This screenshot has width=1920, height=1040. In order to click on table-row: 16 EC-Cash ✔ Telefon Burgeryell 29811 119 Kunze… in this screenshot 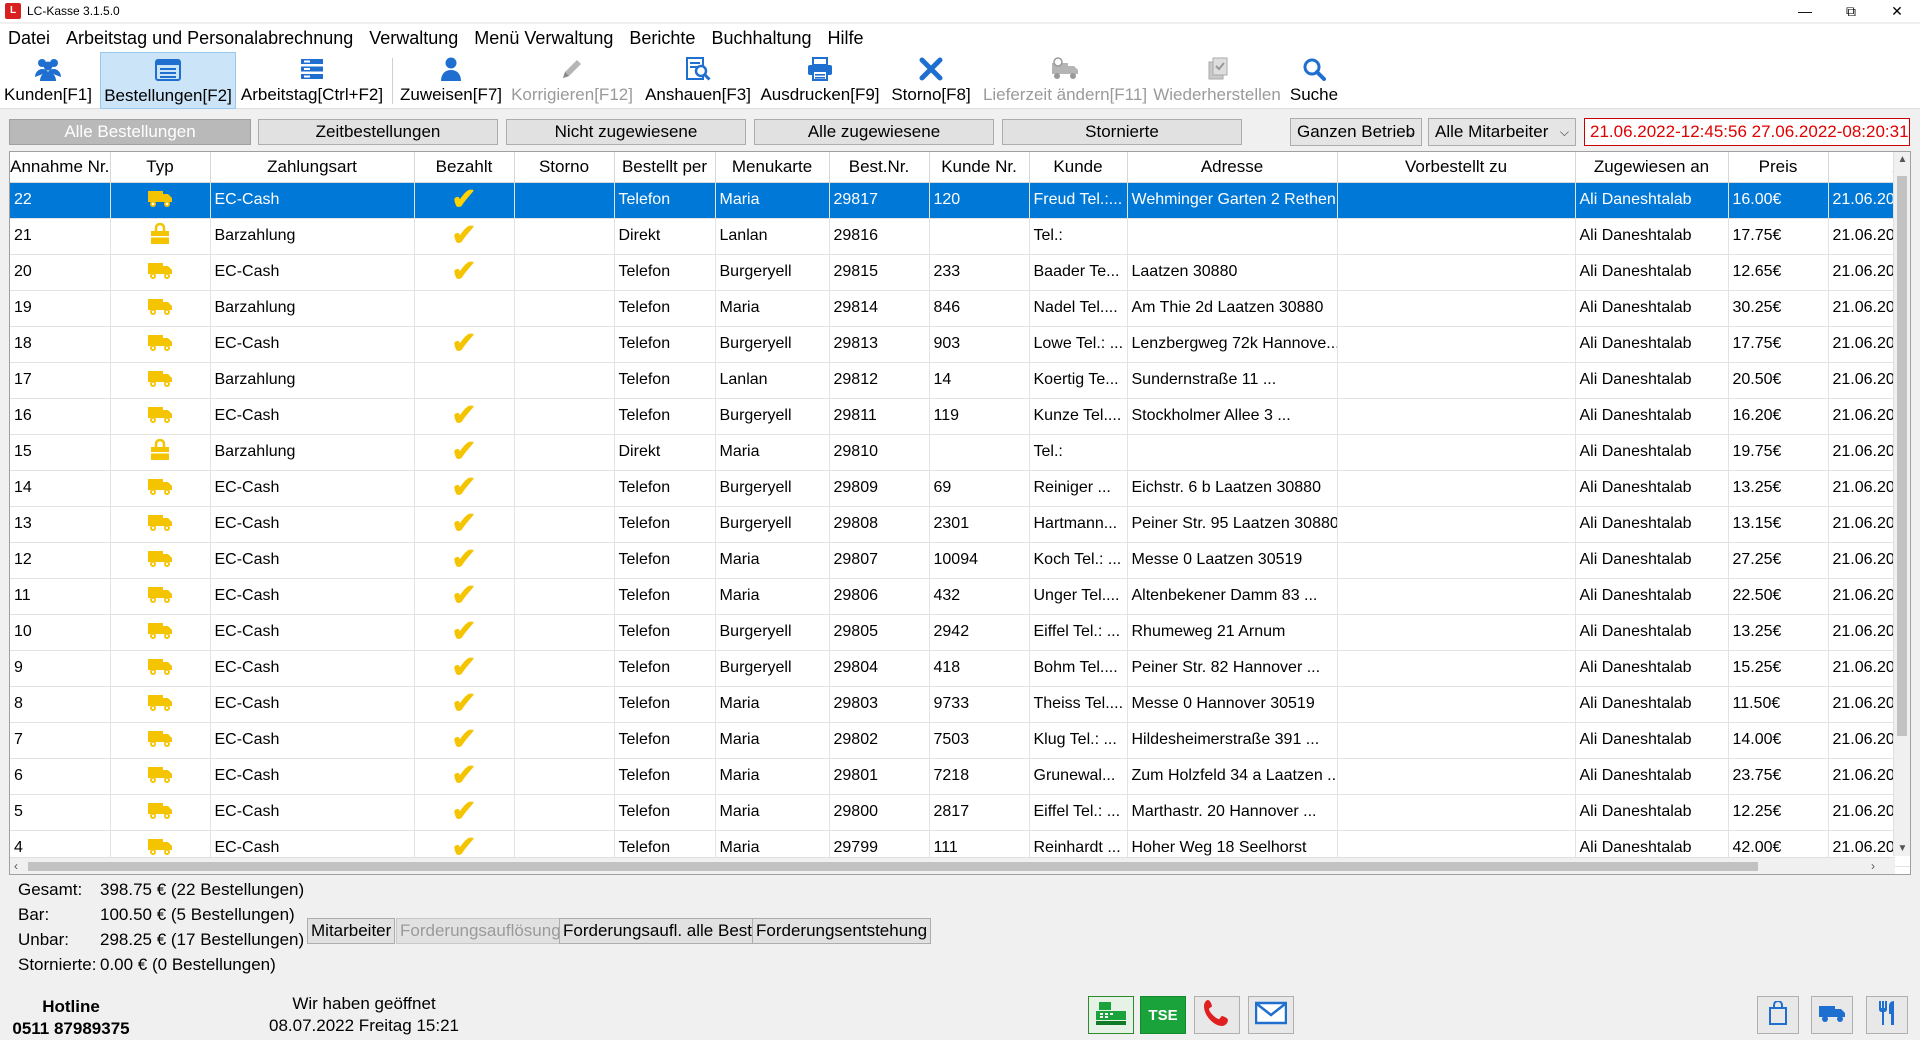, I will do `click(960, 416)`.